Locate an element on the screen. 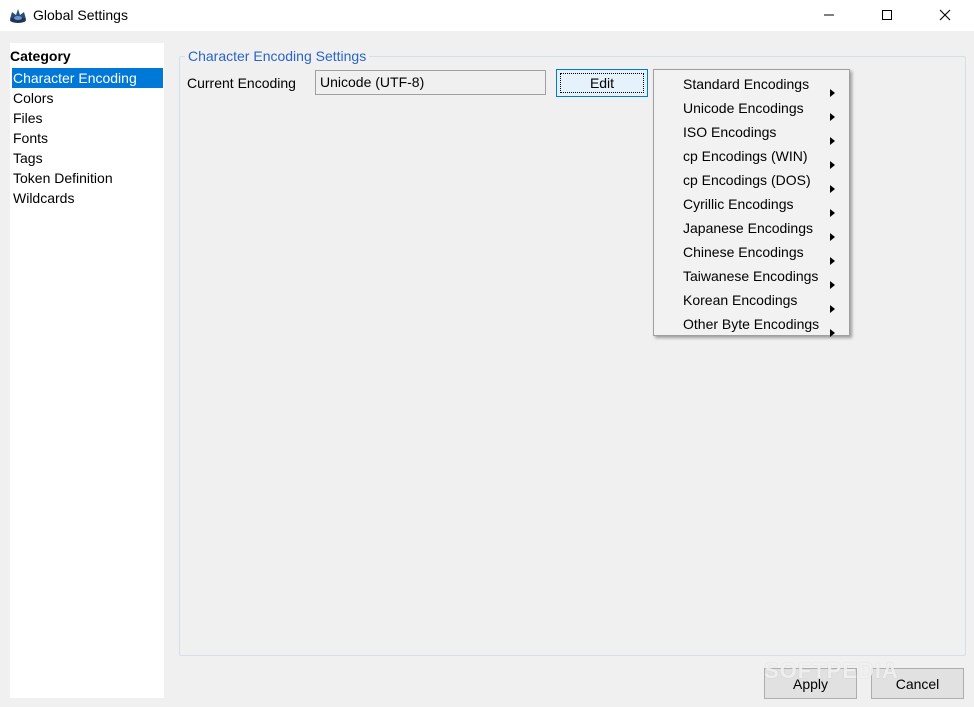 Image resolution: width=974 pixels, height=707 pixels. menu-item-cyrillic-encodings: Cyrillic Encodings is located at coordinates (751, 204).